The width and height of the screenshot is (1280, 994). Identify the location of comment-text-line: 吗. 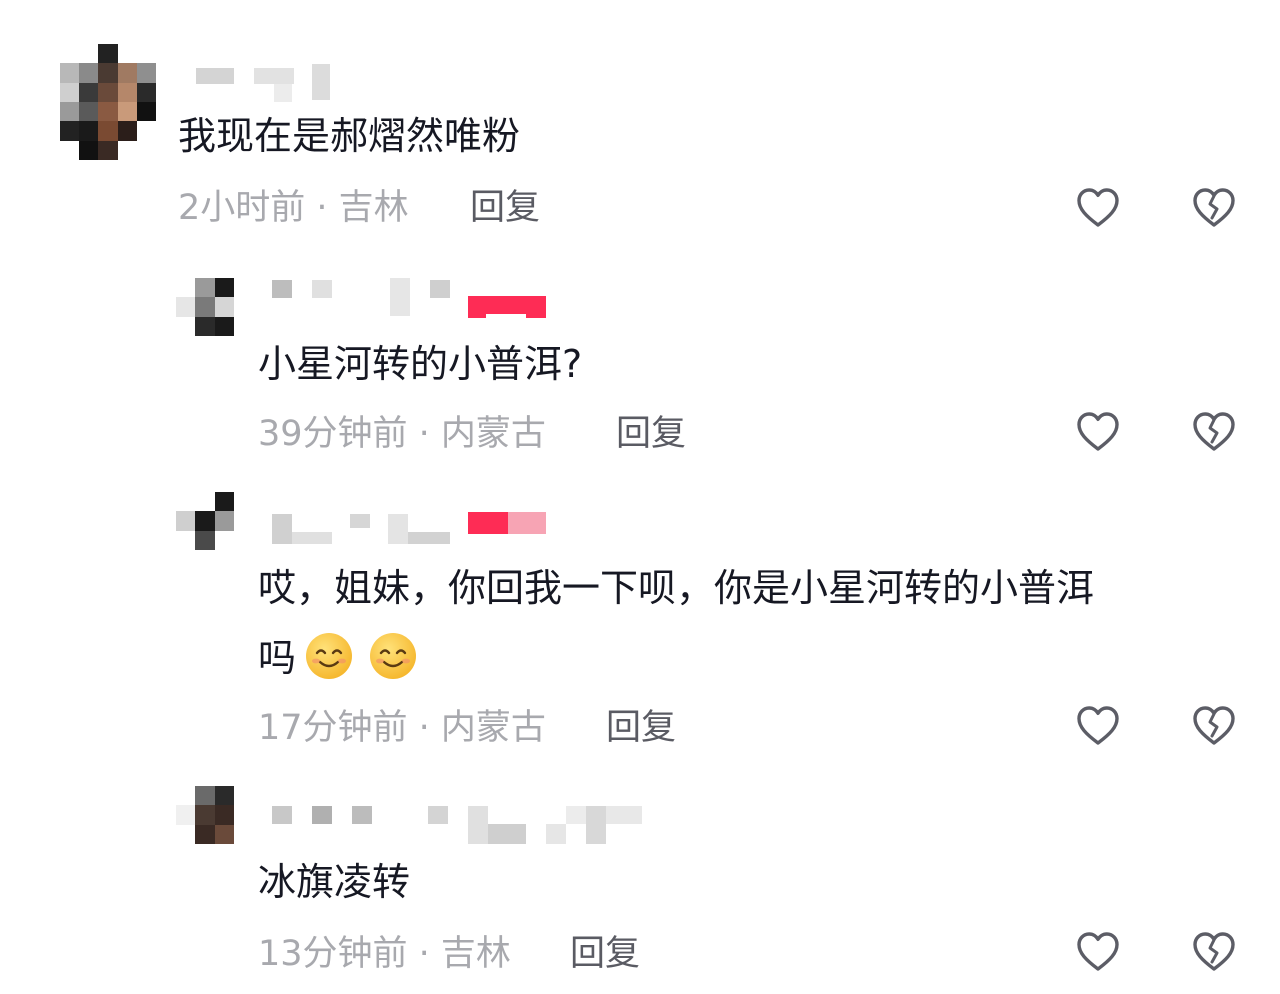
(338, 658).